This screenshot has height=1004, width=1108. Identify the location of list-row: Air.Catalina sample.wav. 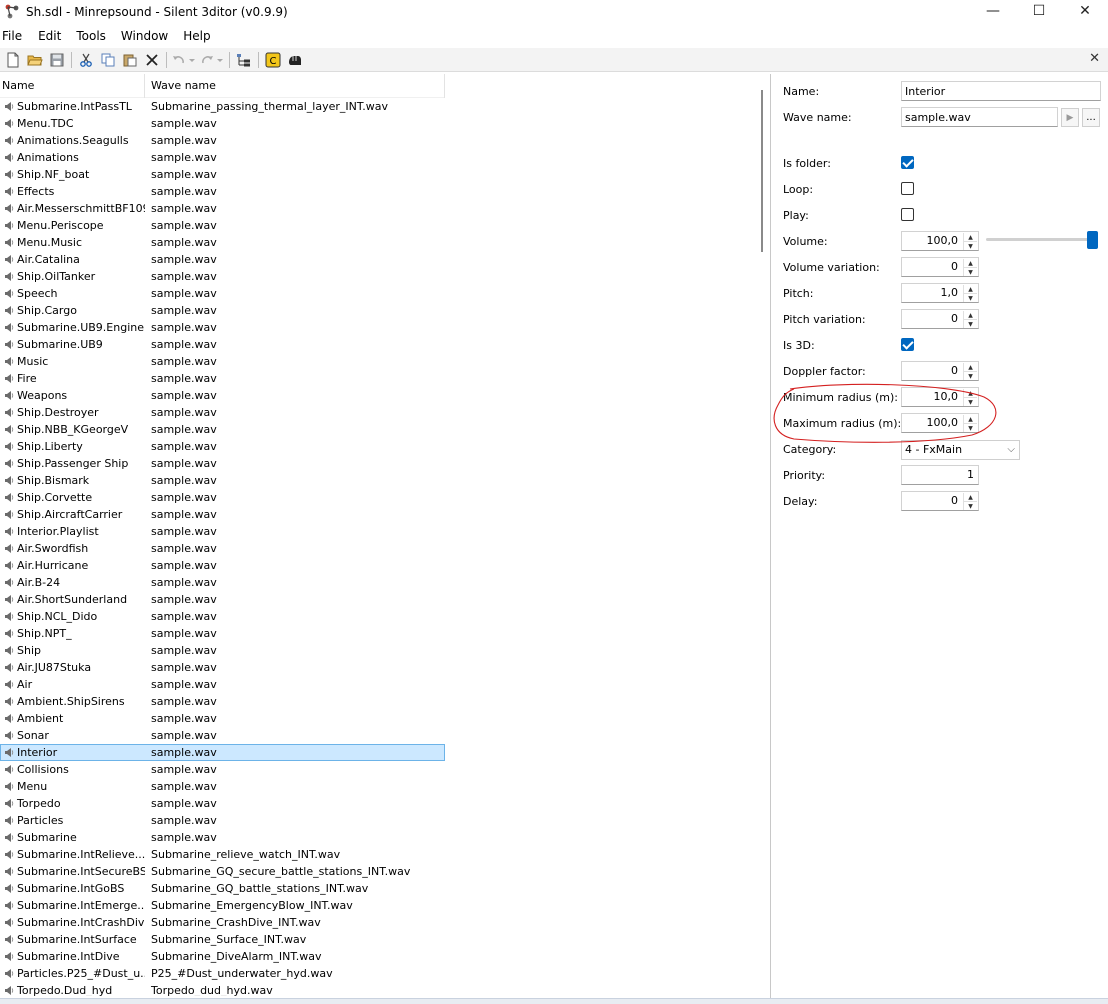
(222, 259).